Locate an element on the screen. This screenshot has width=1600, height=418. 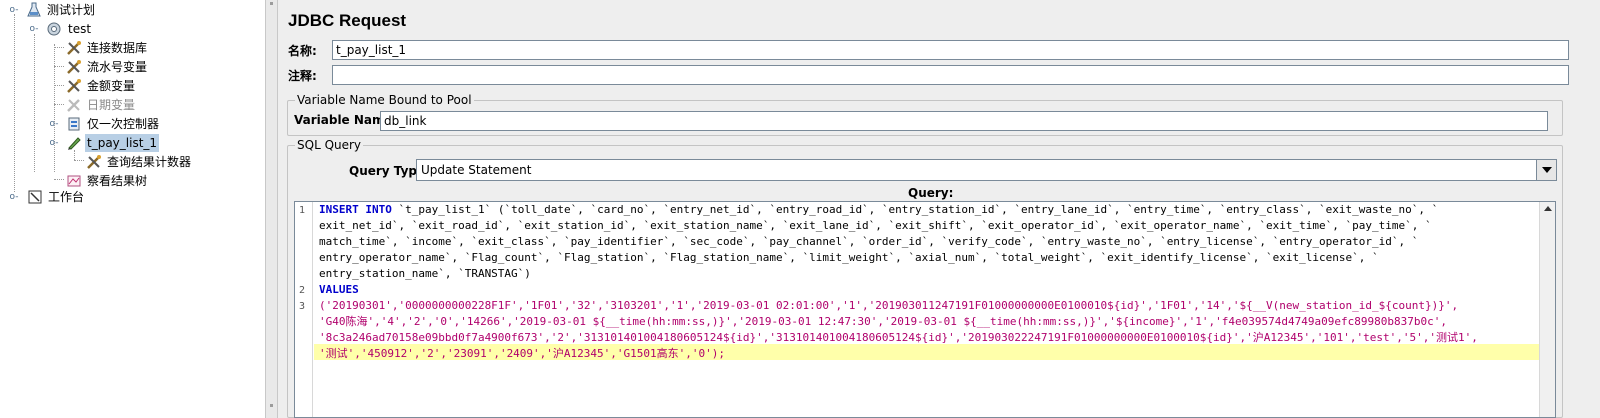
variable-name-field: db_link is located at coordinates (964, 121).